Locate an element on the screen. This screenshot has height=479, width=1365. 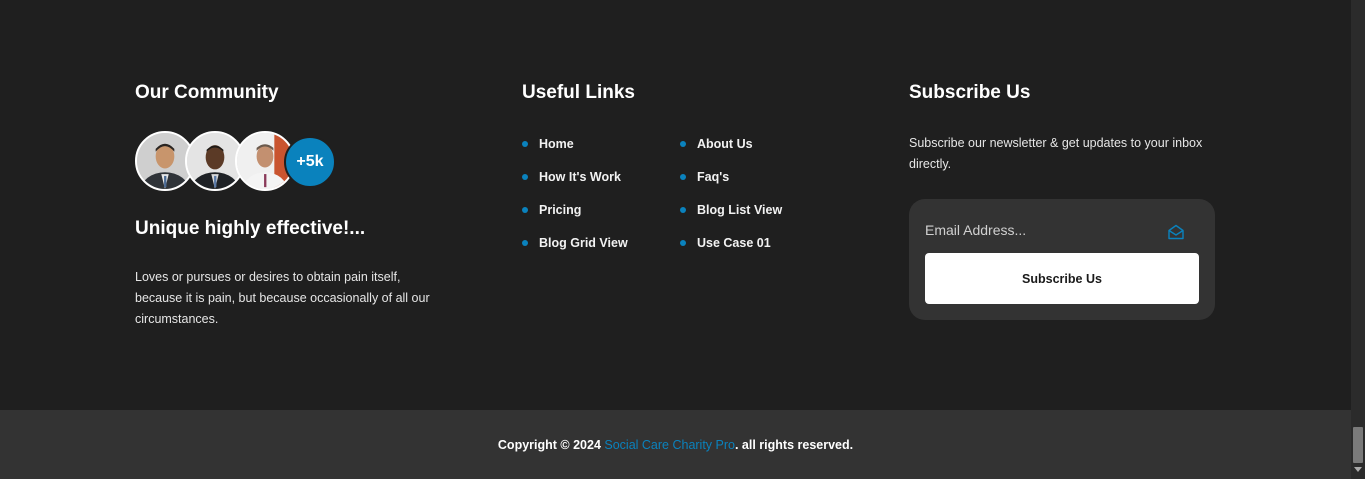
link-blog-grid-view: Blog Grid View is located at coordinates (601, 243).